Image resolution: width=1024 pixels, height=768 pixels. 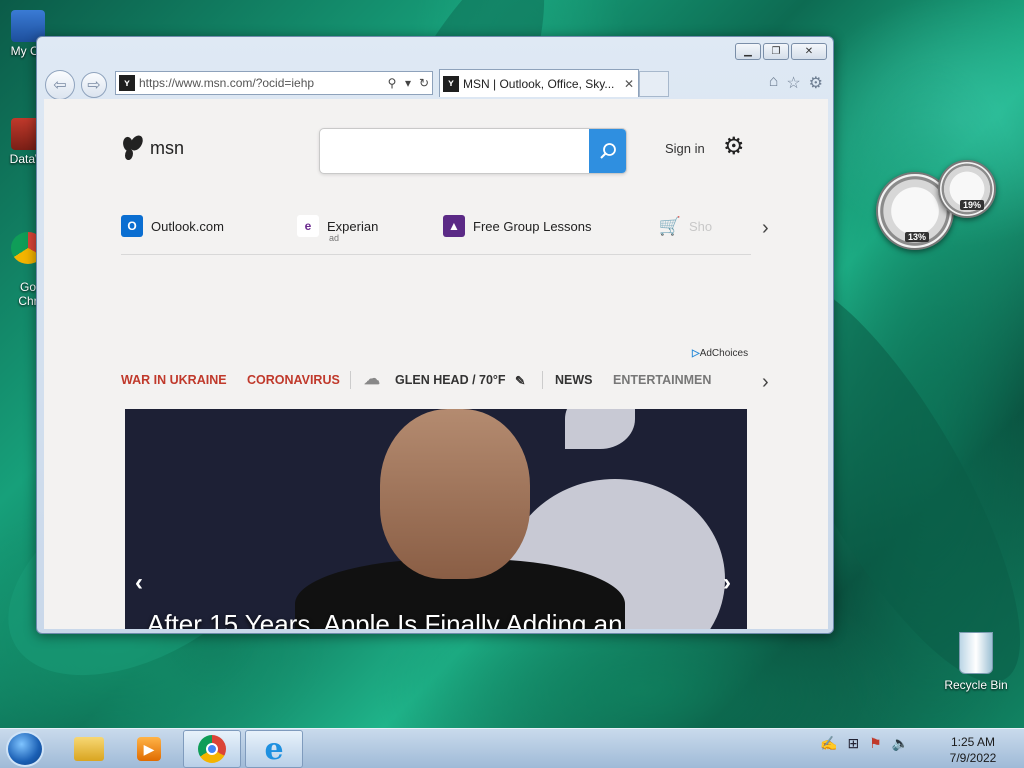 I want to click on back-arrow-icon: ⇦, so click(x=60, y=85).